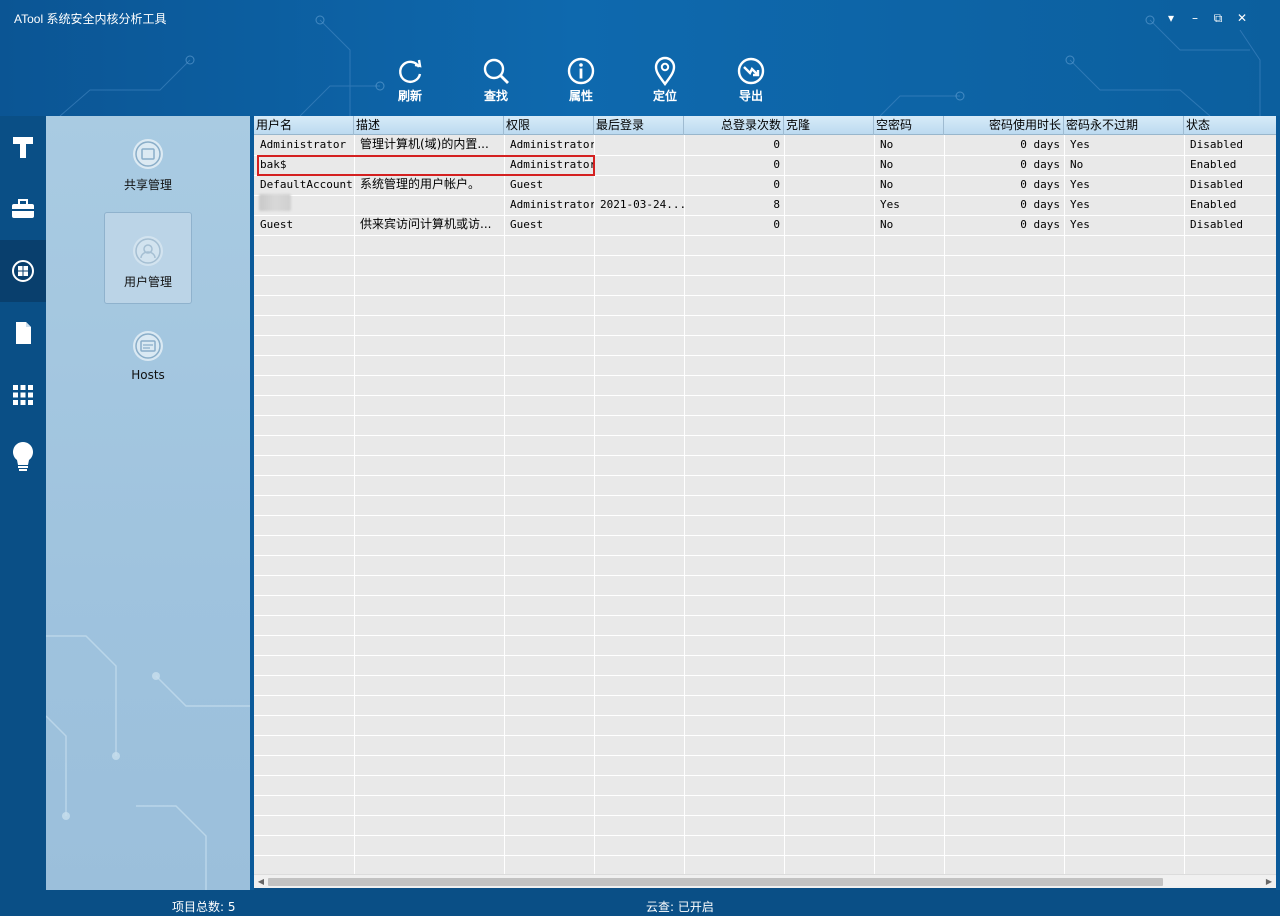  What do you see at coordinates (148, 346) in the screenshot?
I see `hosts-module-icon` at bounding box center [148, 346].